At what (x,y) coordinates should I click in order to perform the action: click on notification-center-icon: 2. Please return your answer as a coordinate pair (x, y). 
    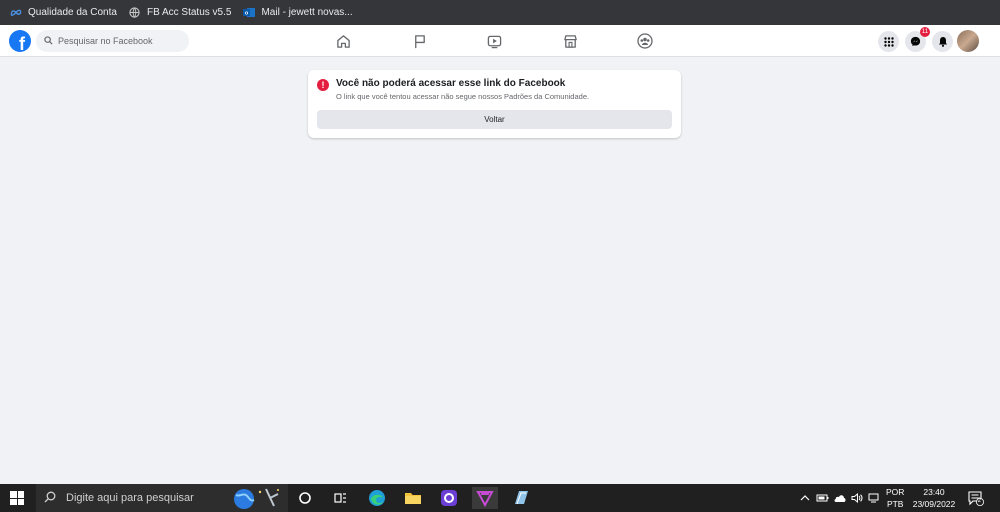
    Looking at the image, I should click on (976, 498).